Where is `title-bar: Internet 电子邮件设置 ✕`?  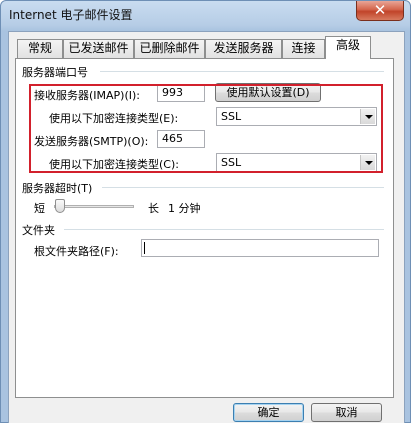 title-bar: Internet 电子邮件设置 ✕ is located at coordinates (205, 15).